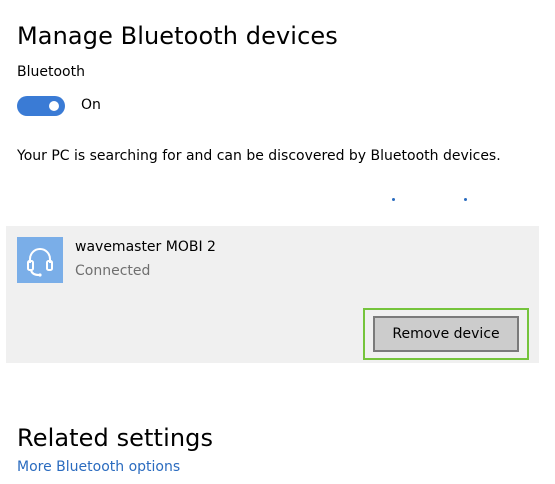 This screenshot has height=484, width=555. I want to click on headset-icon, so click(40, 260).